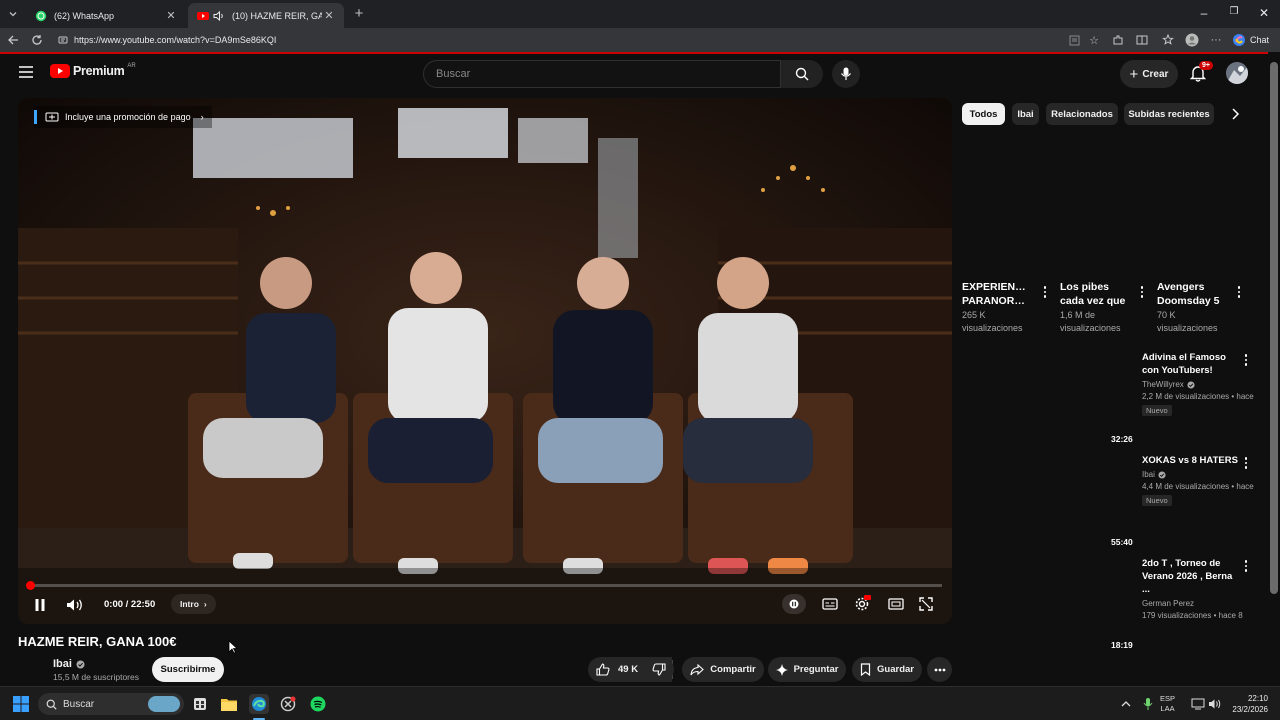 Image resolution: width=1280 pixels, height=720 pixels. I want to click on voice-search-button, so click(846, 74).